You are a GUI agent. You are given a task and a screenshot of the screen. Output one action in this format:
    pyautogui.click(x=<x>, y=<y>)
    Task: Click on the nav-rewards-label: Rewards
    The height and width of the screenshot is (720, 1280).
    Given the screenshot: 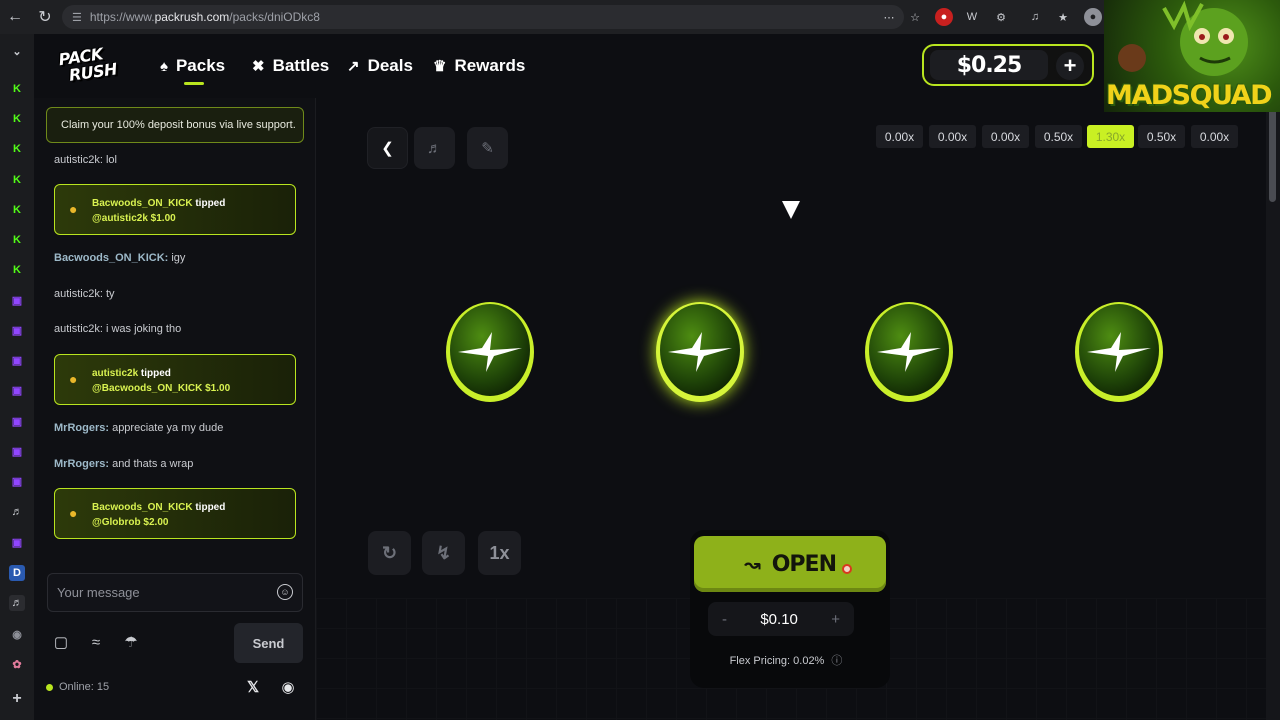 What is the action you would take?
    pyautogui.click(x=490, y=65)
    